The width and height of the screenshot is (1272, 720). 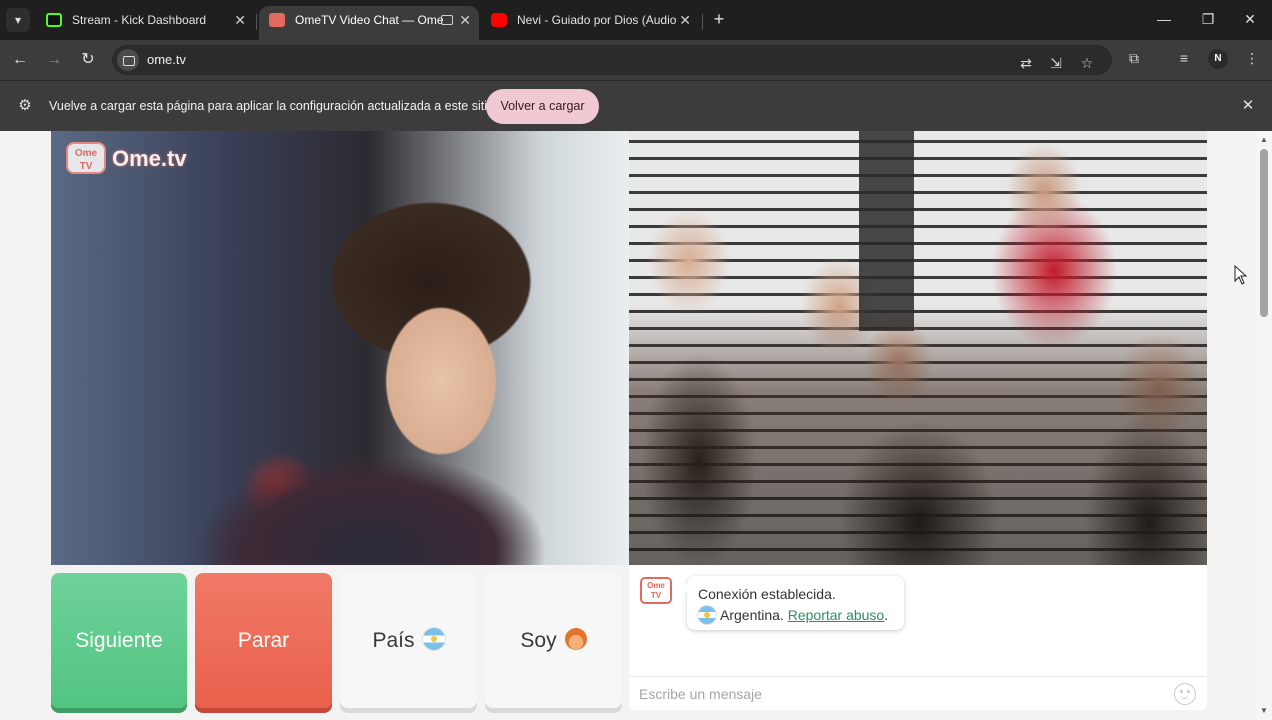 I want to click on tab-youtube-nevi: Nevi - Guiado por Dios (Audio ✕, so click(x=590, y=23).